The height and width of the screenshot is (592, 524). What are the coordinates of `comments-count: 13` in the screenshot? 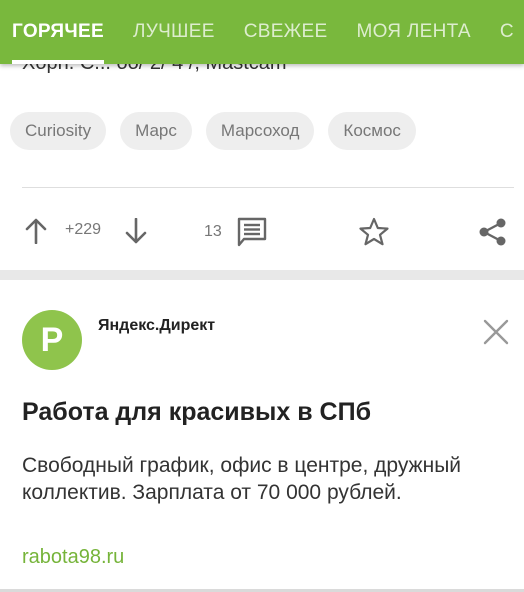 It's located at (213, 231).